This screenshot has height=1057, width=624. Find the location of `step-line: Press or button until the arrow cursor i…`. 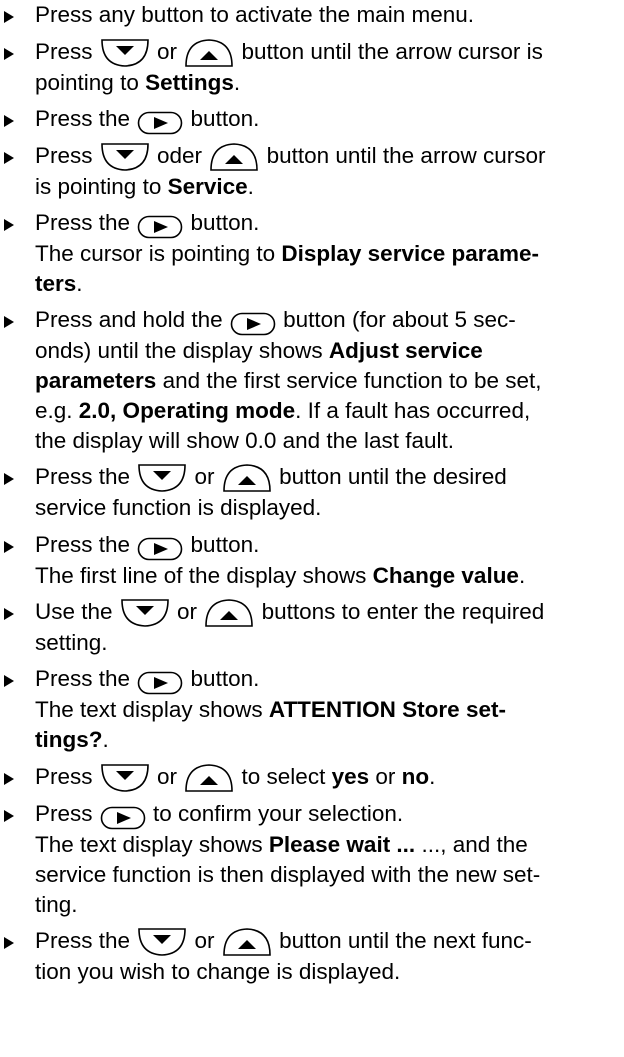

step-line: Press or button until the arrow cursor i… is located at coordinates (327, 52).